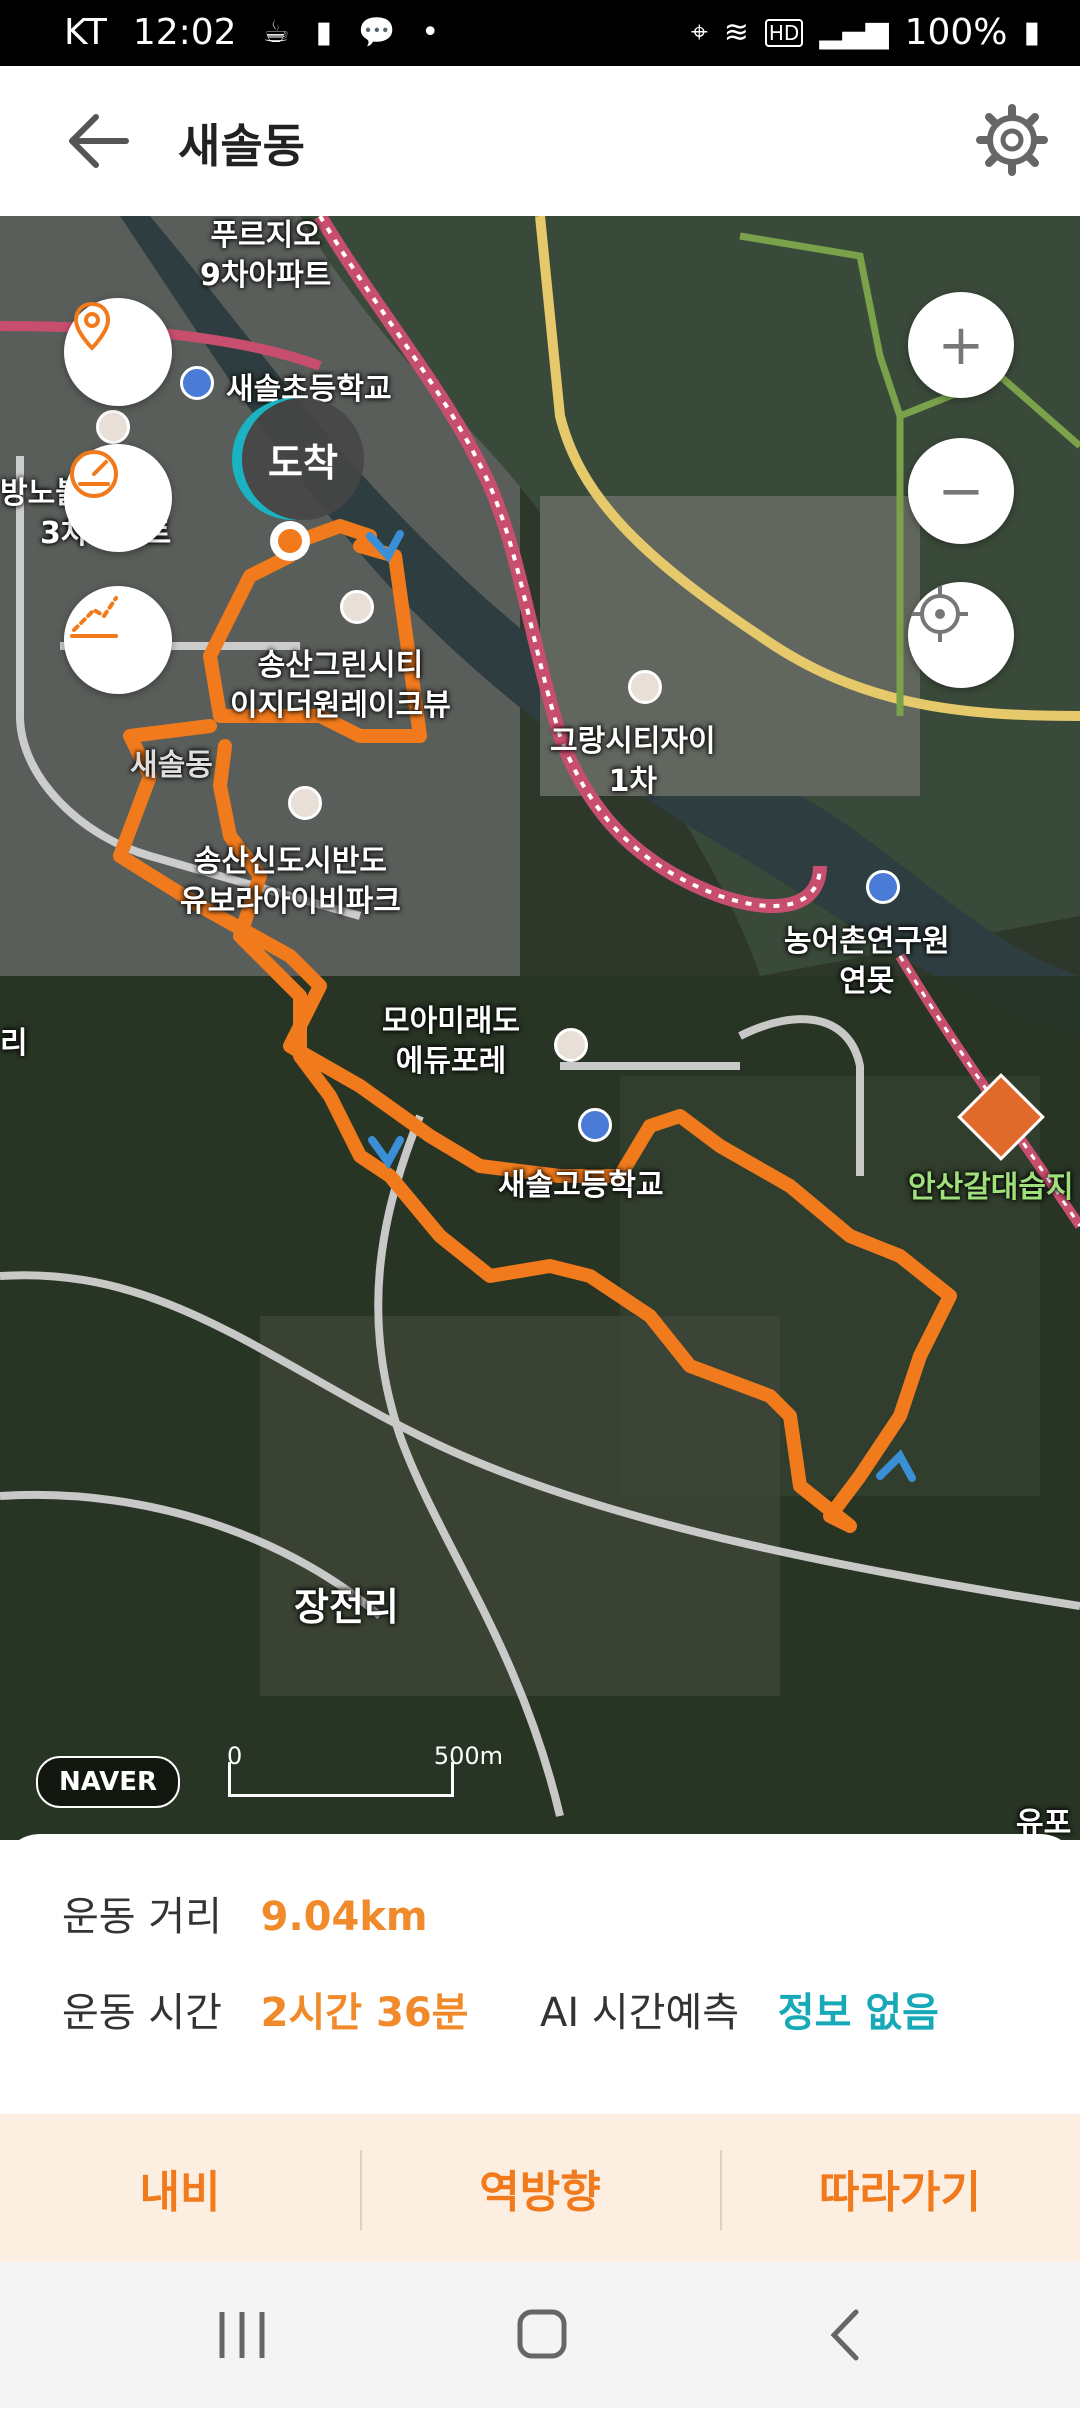 This screenshot has height=2412, width=1080. I want to click on scale-end: 500m, so click(468, 1756).